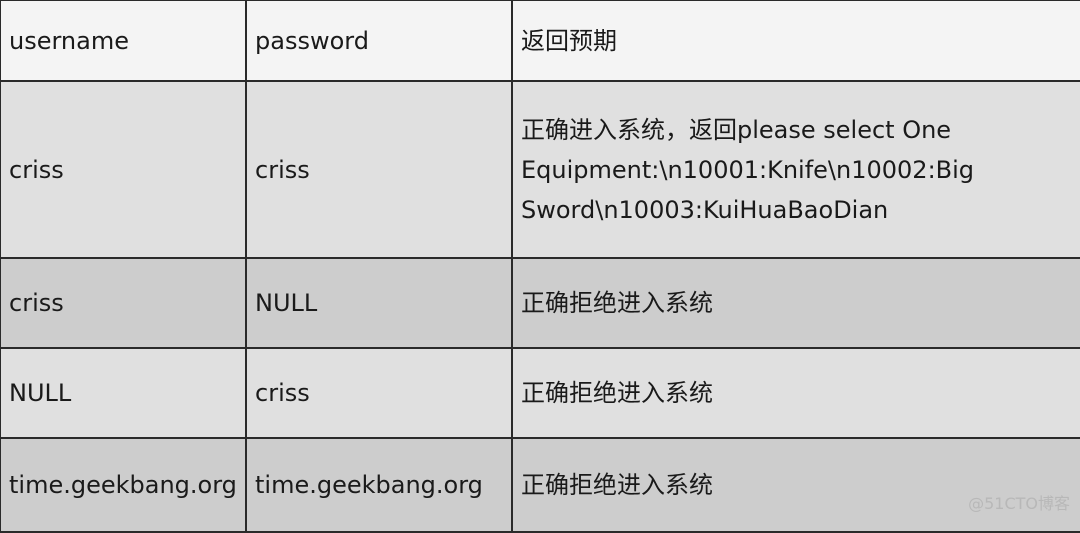  What do you see at coordinates (379, 41) in the screenshot?
I see `header-password: password` at bounding box center [379, 41].